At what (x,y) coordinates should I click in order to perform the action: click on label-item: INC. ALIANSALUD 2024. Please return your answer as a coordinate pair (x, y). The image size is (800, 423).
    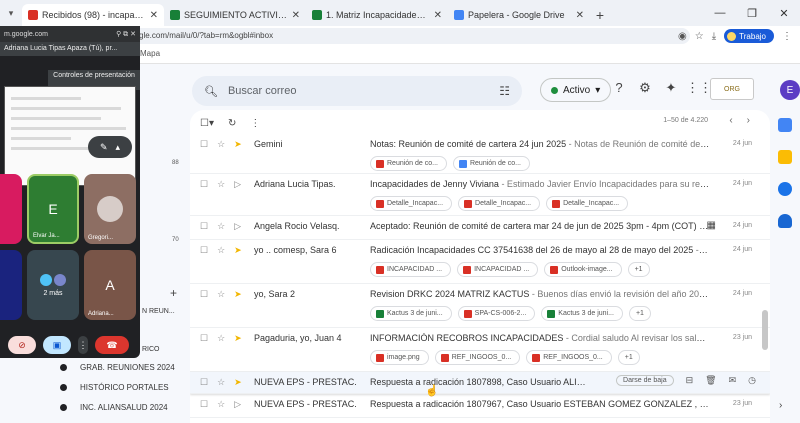
    Looking at the image, I should click on (124, 407).